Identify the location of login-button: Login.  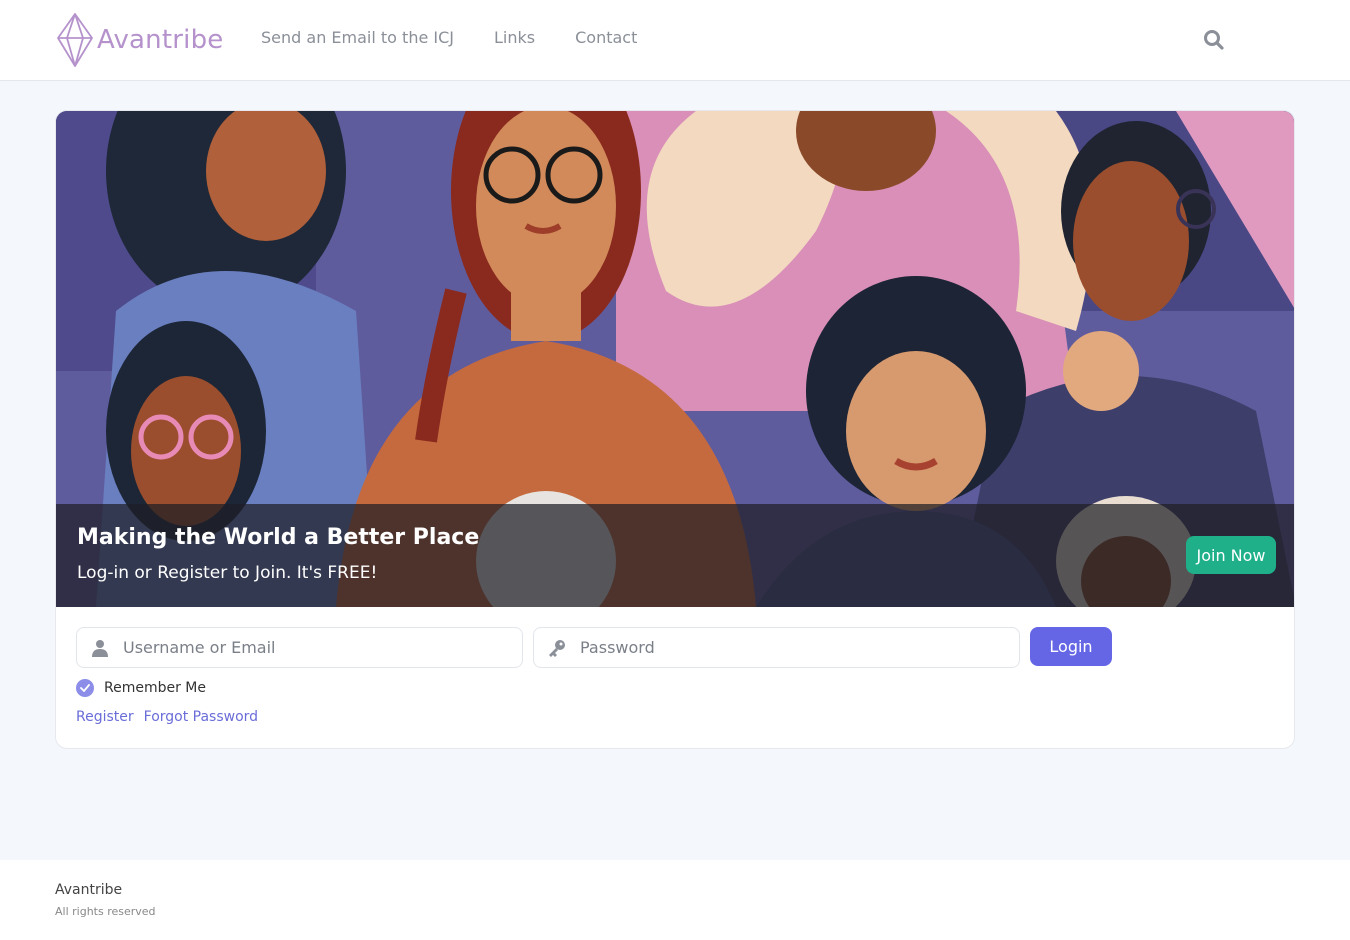
(1071, 646).